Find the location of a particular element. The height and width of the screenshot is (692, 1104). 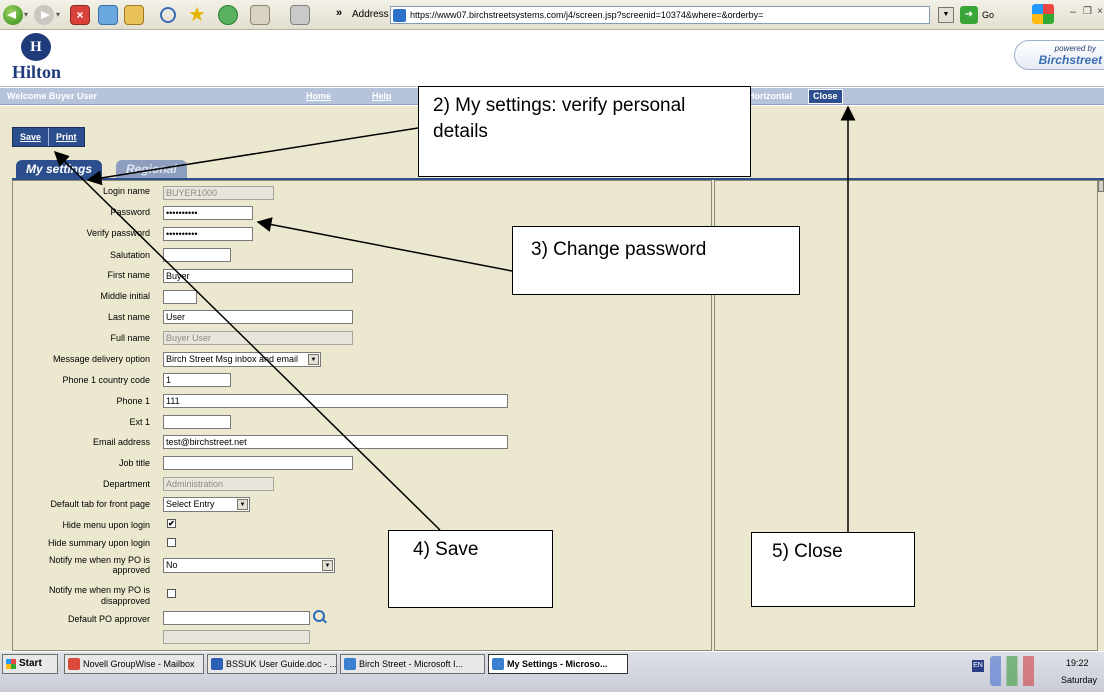

powered-by-text: powered by is located at coordinates (1075, 48).